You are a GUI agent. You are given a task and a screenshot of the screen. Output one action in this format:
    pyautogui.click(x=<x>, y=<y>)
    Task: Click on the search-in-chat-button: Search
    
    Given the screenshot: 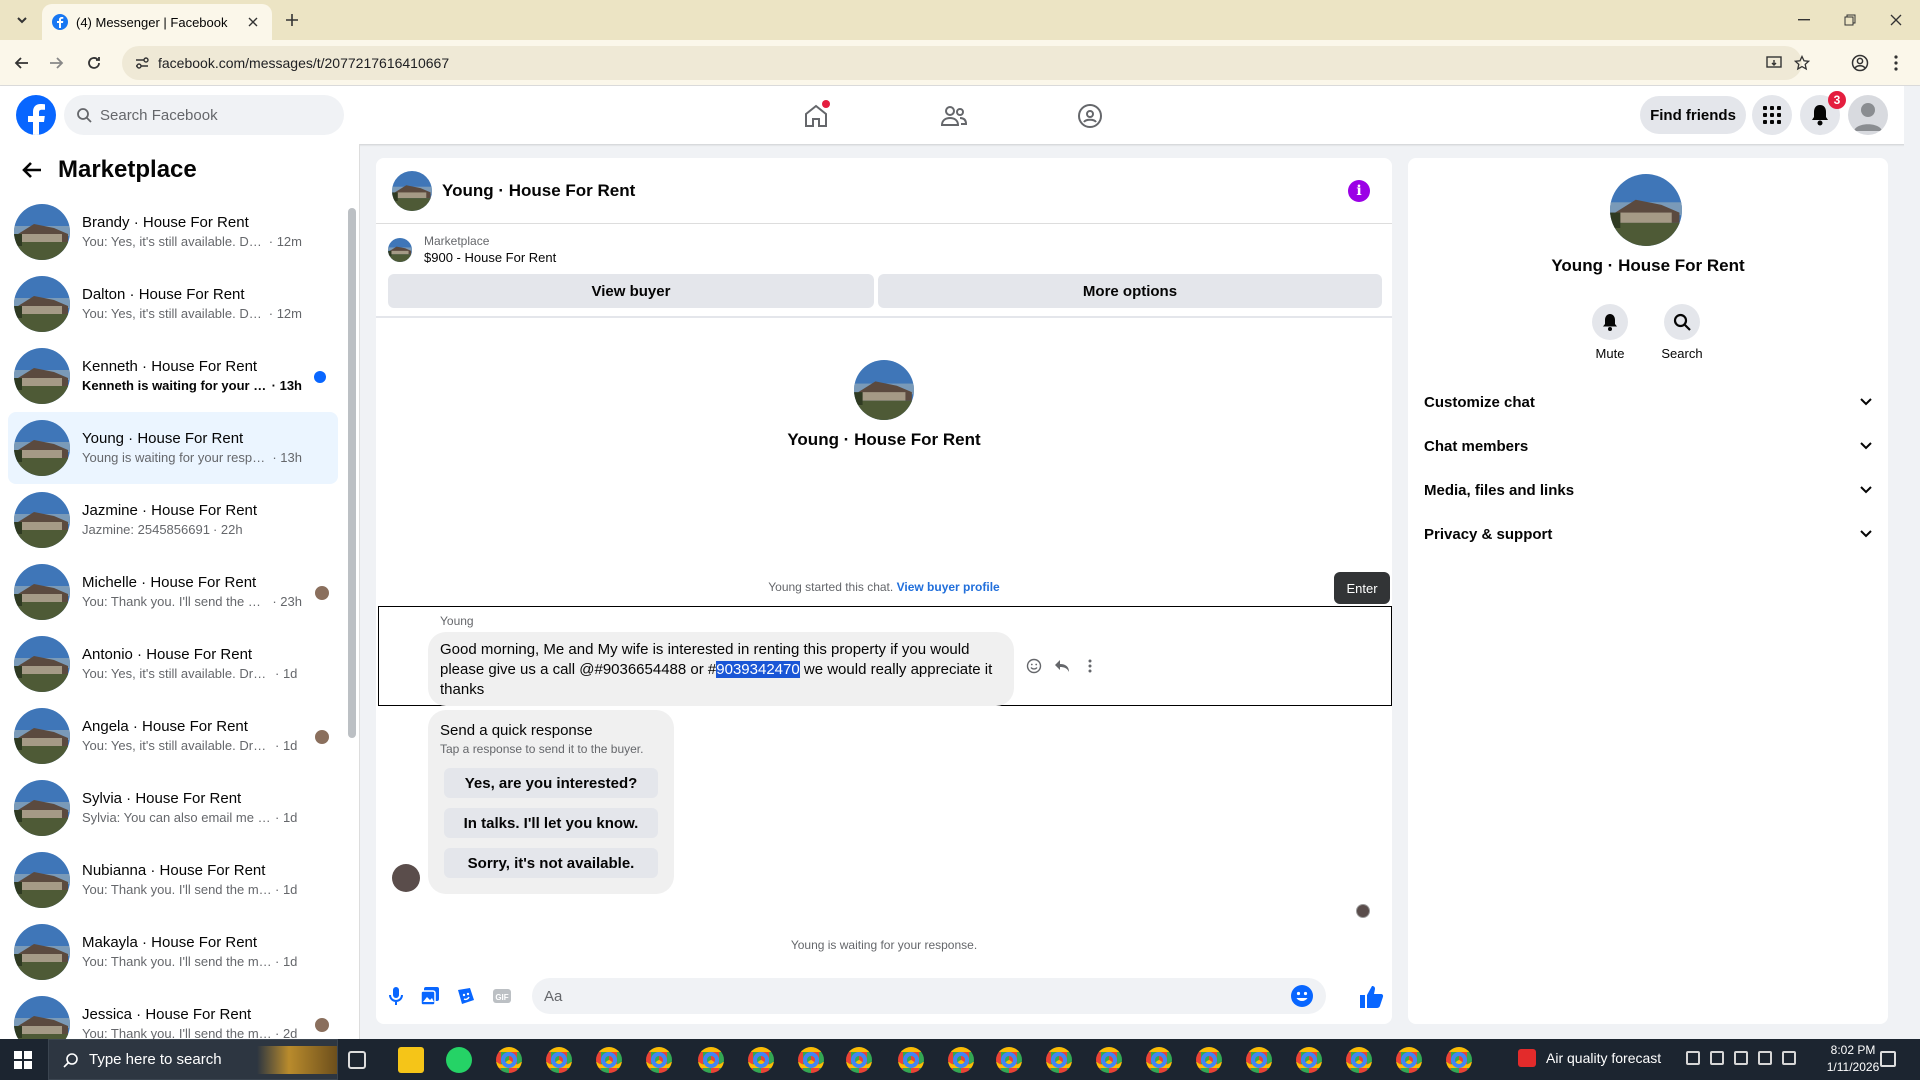 What is the action you would take?
    pyautogui.click(x=1682, y=332)
    